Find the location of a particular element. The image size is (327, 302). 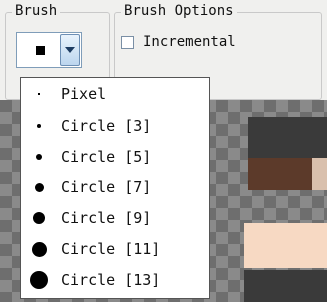

canvas-brown-region is located at coordinates (280, 174).